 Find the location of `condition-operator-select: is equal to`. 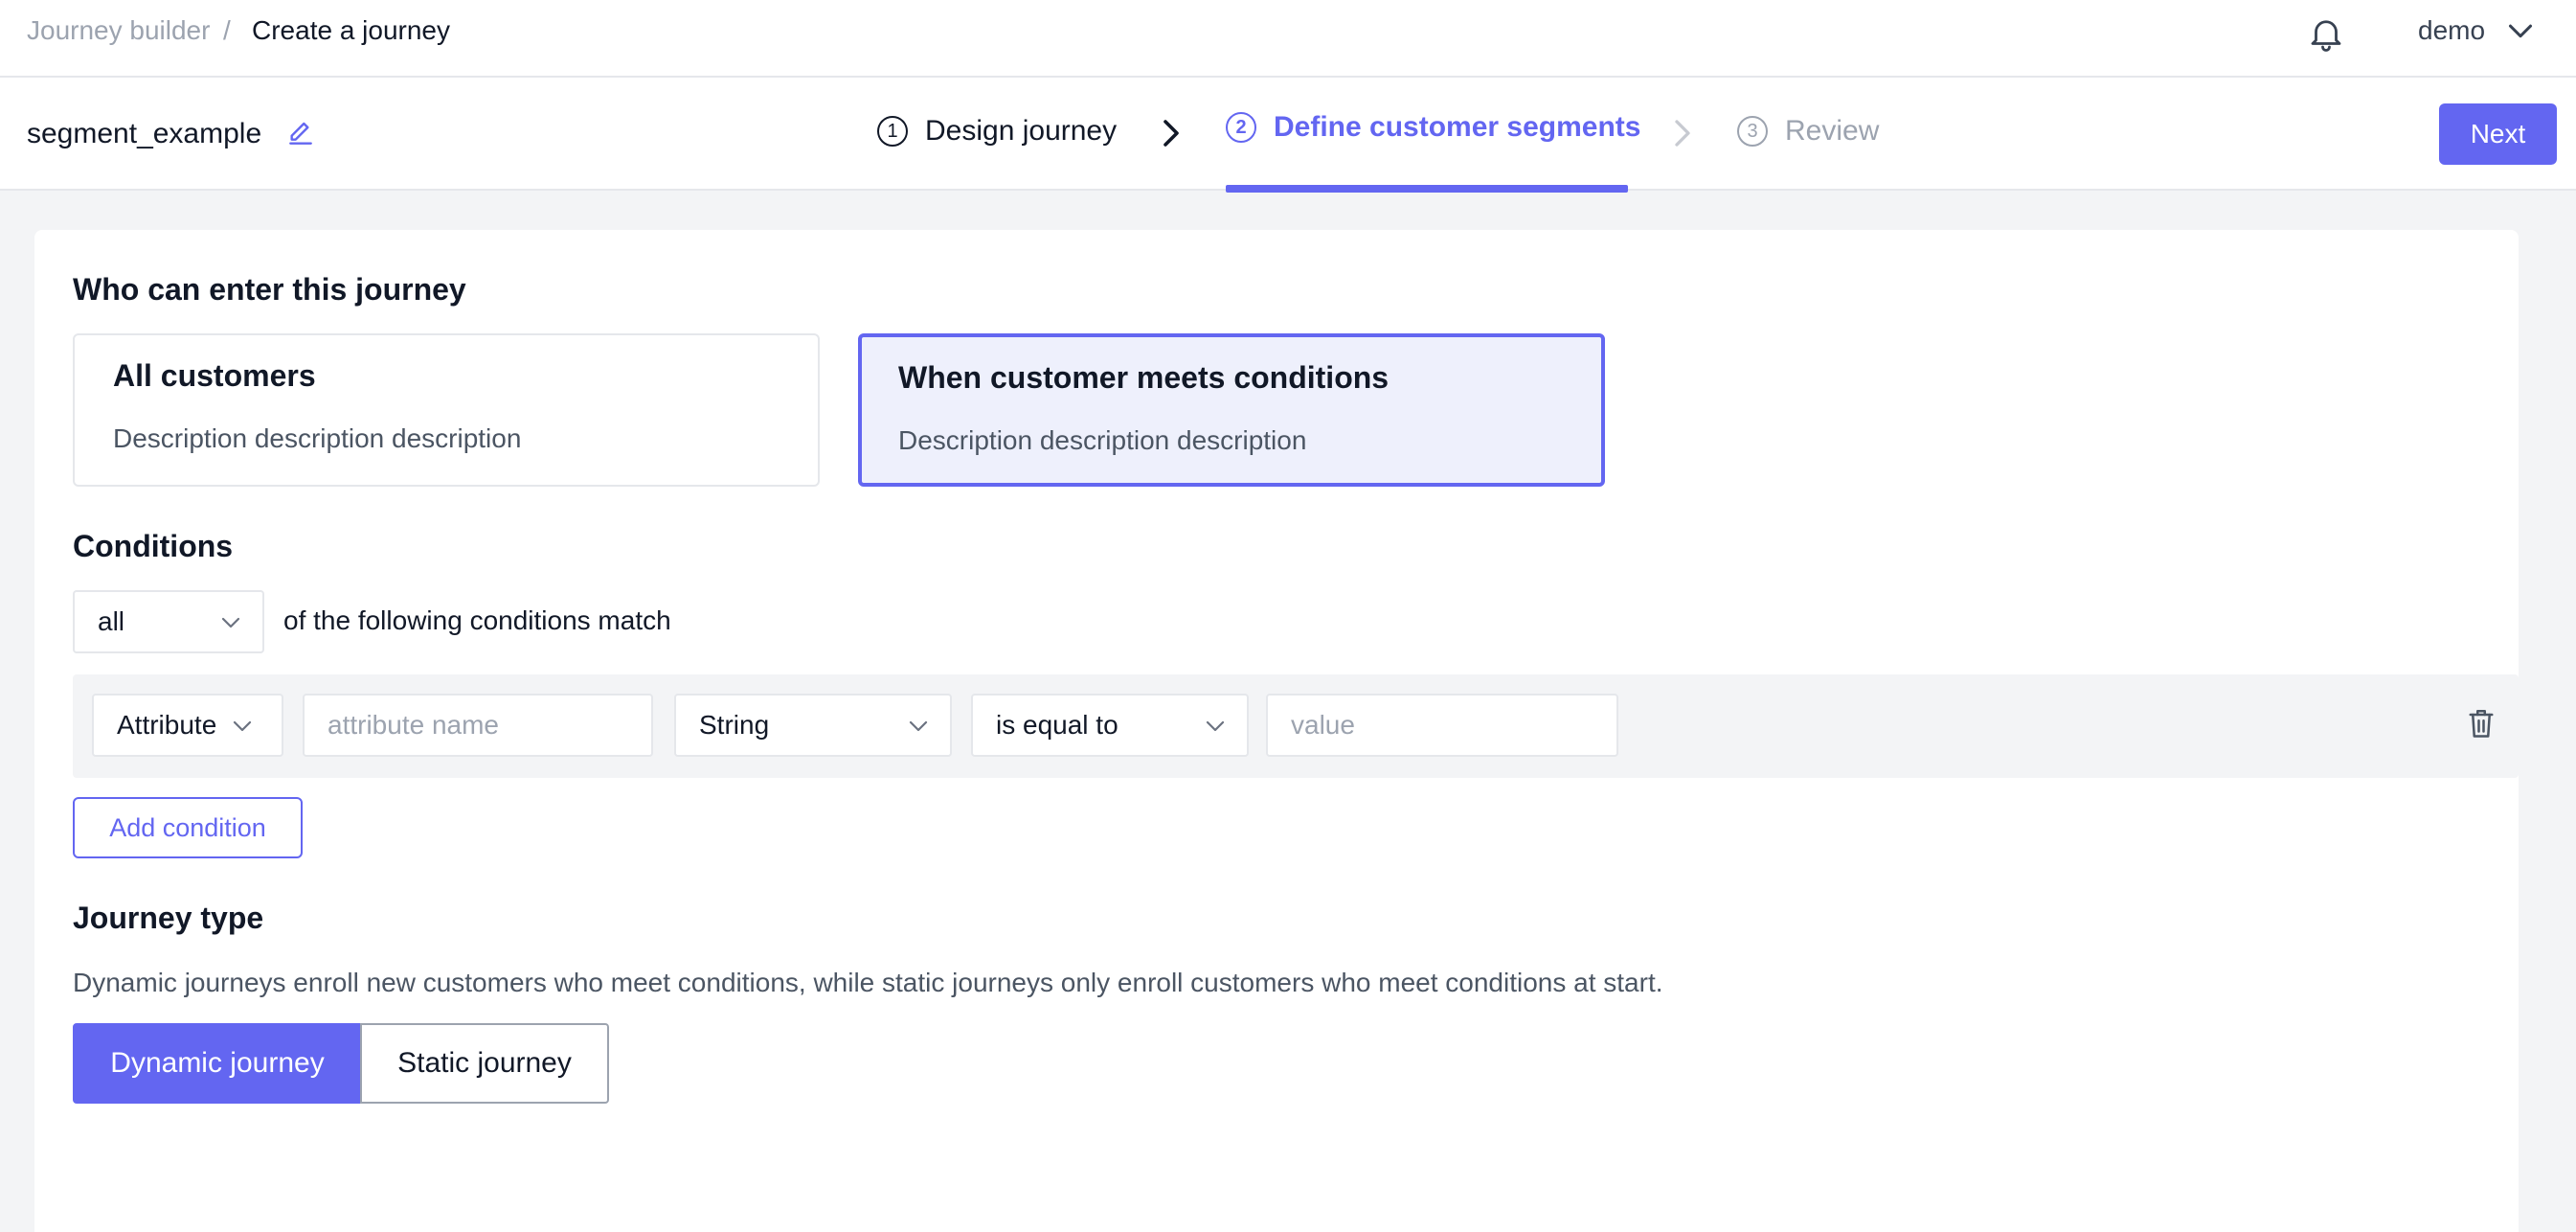

condition-operator-select: is equal to is located at coordinates (1110, 725).